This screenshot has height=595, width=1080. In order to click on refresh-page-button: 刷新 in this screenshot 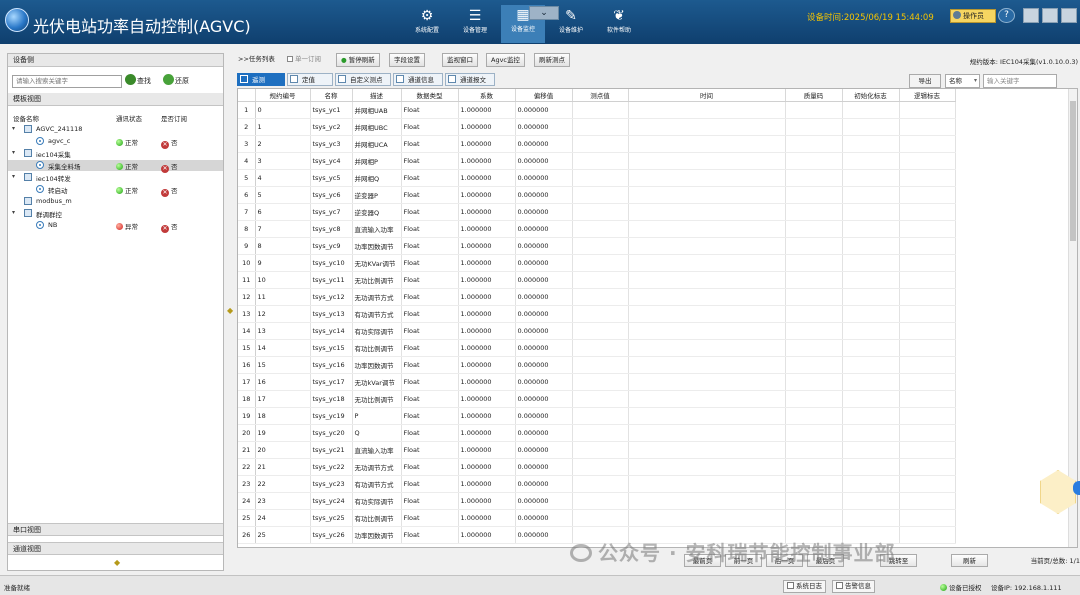, I will do `click(969, 560)`.